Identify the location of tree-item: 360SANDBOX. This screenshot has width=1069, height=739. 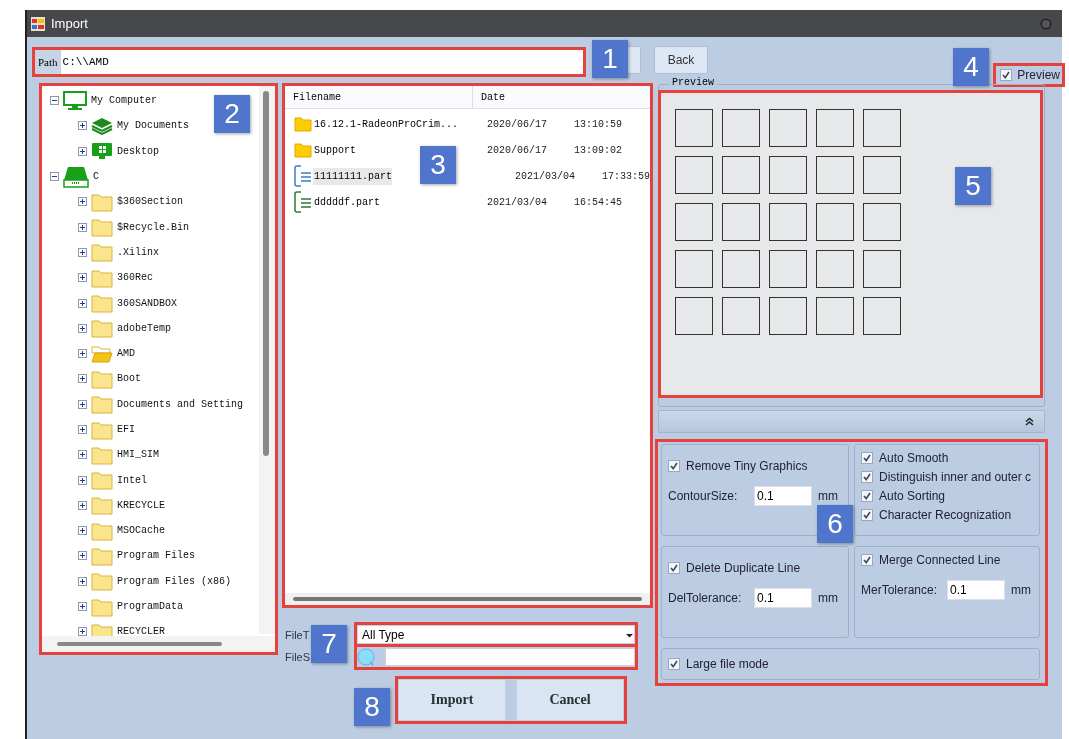
(147, 303).